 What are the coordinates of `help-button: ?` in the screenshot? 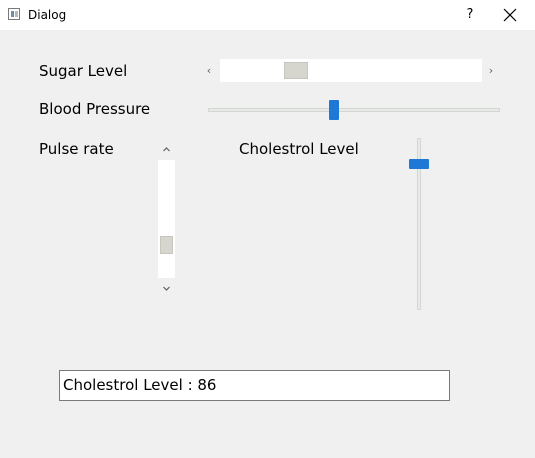 It's located at (470, 15).